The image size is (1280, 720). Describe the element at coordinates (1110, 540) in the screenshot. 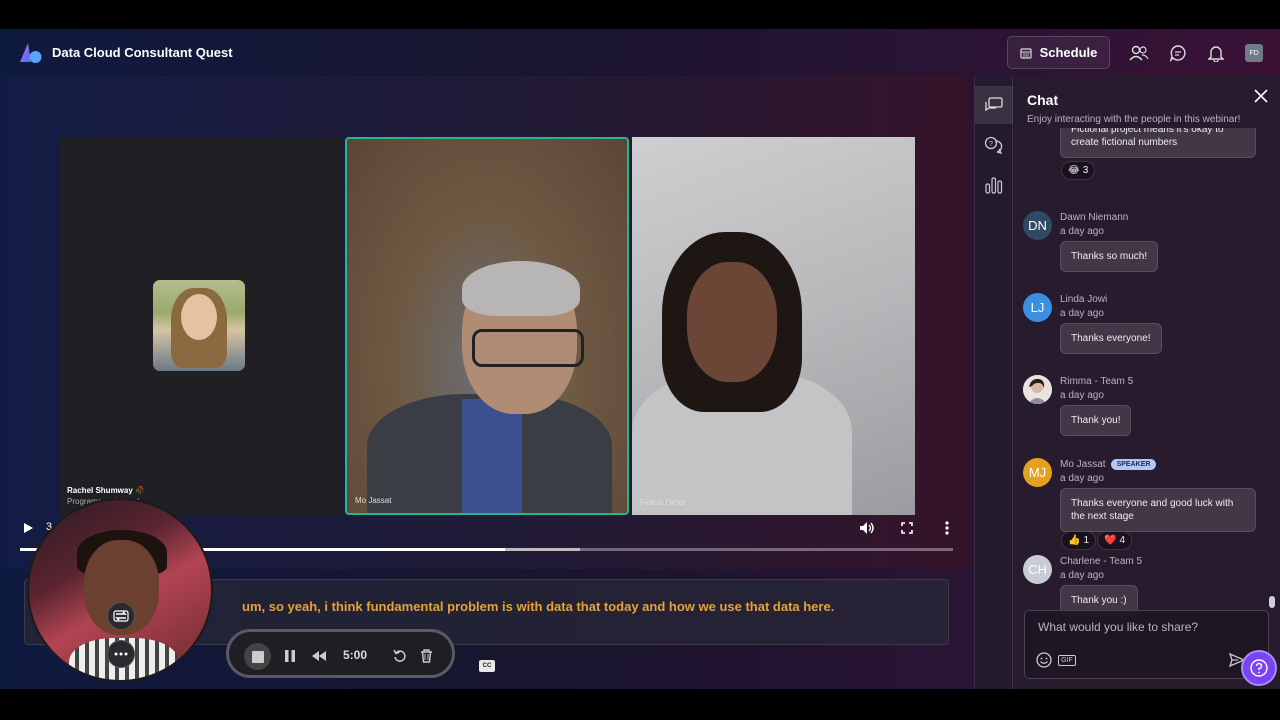

I see `reaction-emoji: ❤️` at that location.